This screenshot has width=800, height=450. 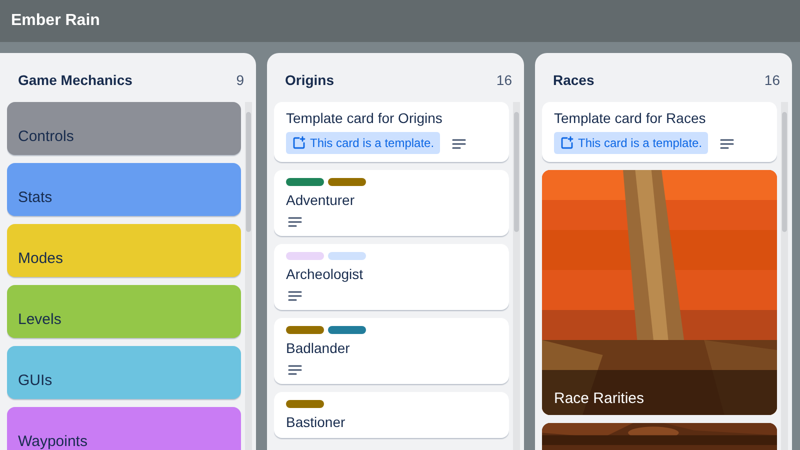 What do you see at coordinates (391, 351) in the screenshot?
I see `card: Badlander` at bounding box center [391, 351].